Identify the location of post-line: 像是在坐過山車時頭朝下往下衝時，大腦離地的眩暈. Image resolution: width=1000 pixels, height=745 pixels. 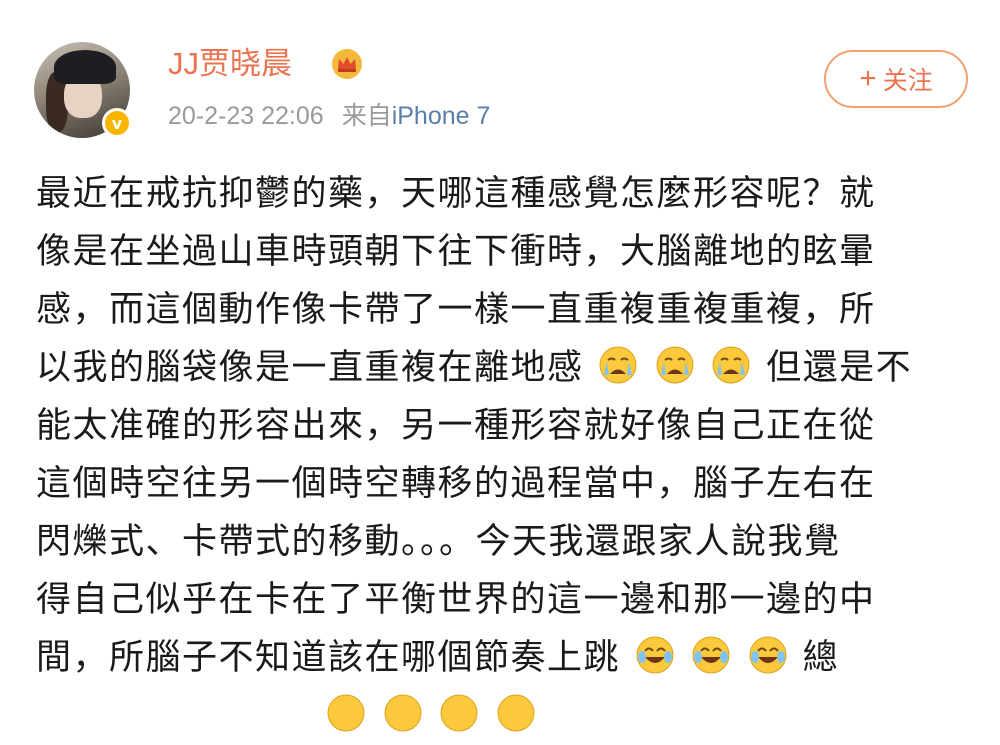
(456, 252).